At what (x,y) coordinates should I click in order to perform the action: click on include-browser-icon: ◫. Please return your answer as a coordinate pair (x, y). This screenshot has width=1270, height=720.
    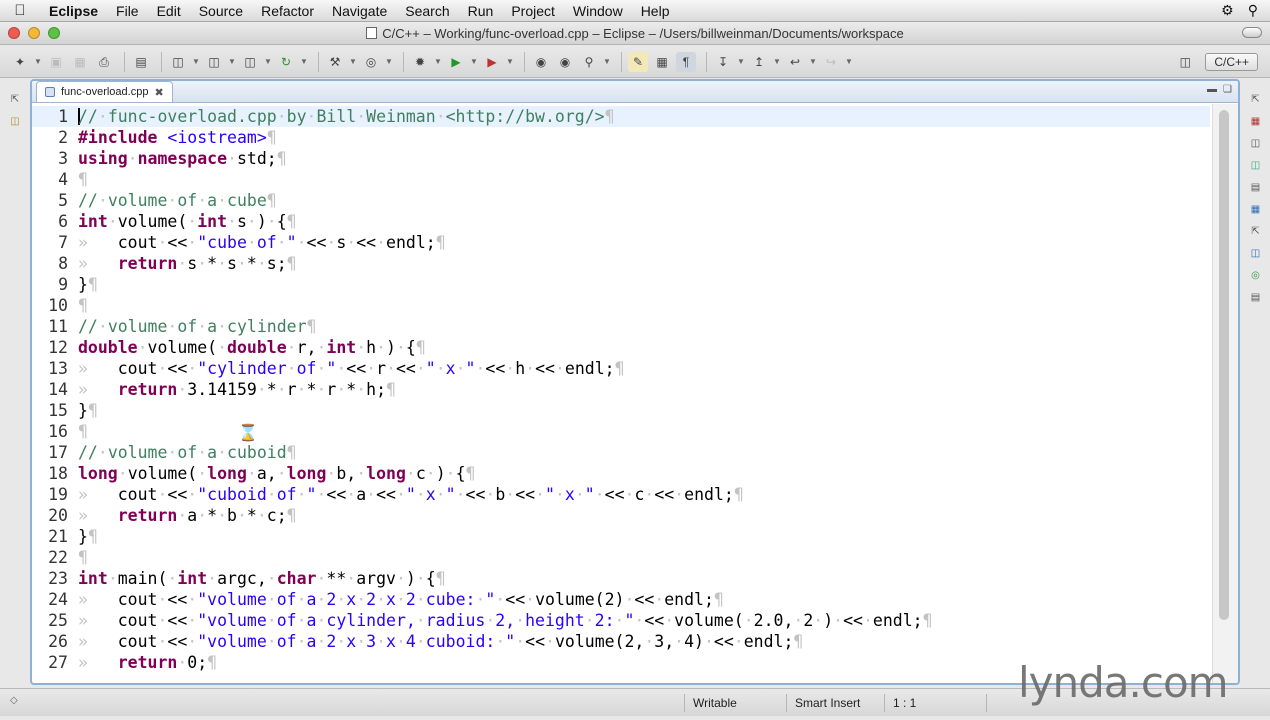
    Looking at the image, I should click on (1256, 144).